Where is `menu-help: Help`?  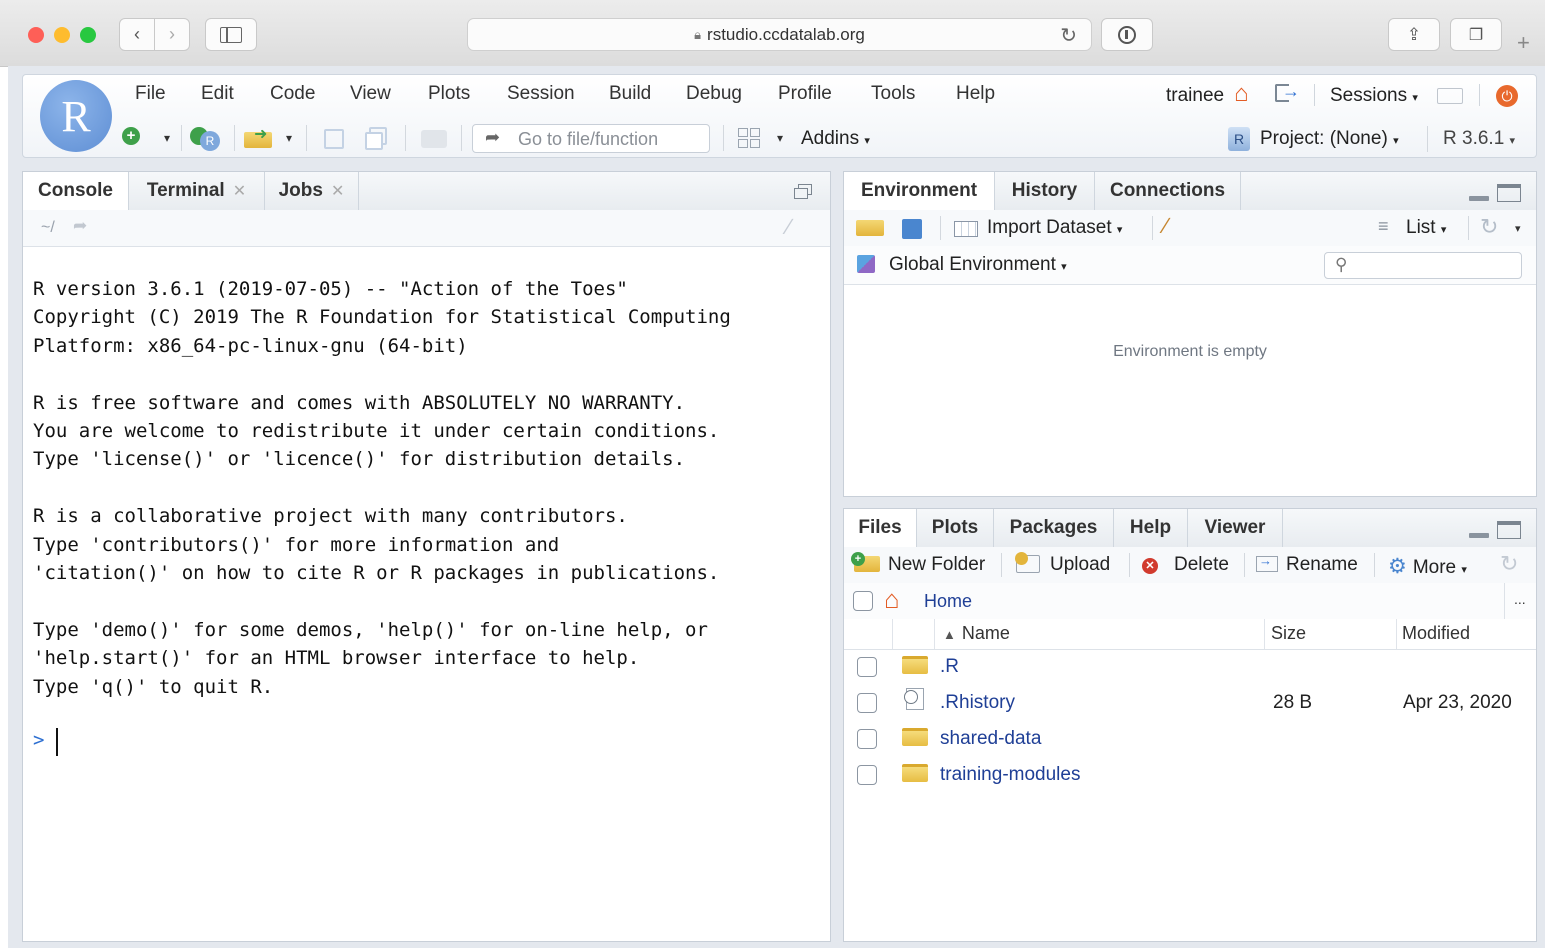 menu-help: Help is located at coordinates (975, 94).